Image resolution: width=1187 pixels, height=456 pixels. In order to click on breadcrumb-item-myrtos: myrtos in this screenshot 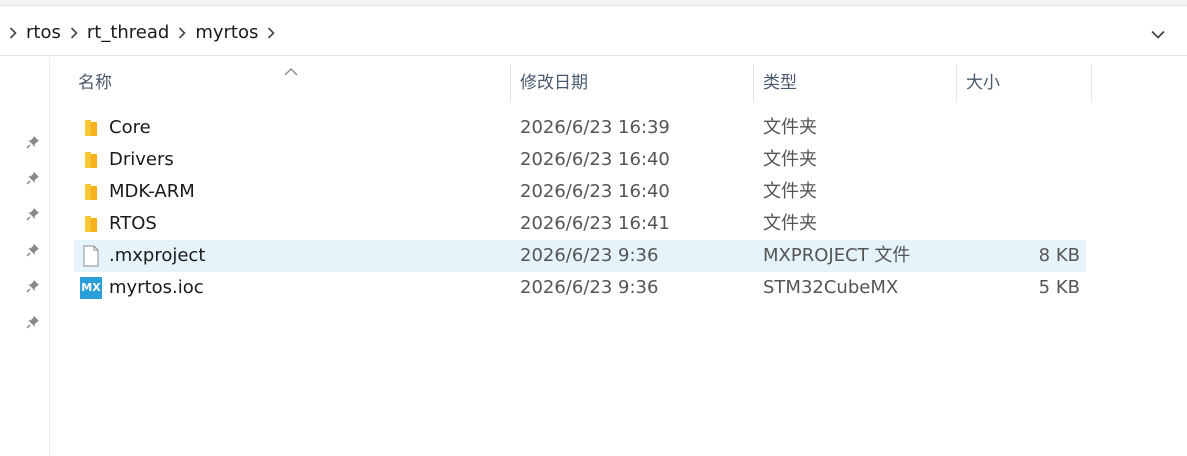, I will do `click(226, 33)`.